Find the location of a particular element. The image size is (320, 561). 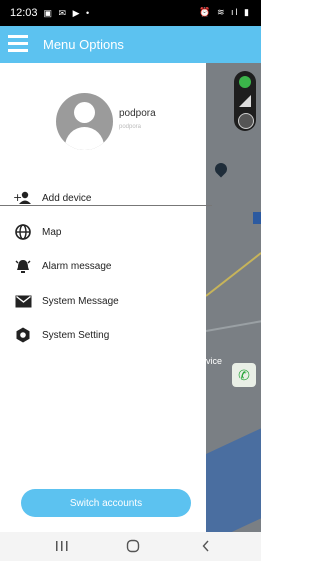

menu-item-label: System Setting is located at coordinates (76, 335).